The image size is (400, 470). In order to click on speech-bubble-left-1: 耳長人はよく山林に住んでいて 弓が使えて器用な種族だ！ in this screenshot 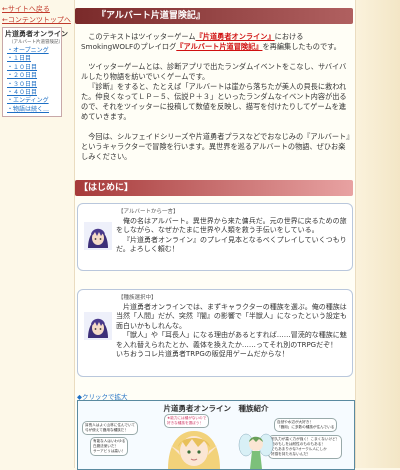, I will do `click(110, 428)`.